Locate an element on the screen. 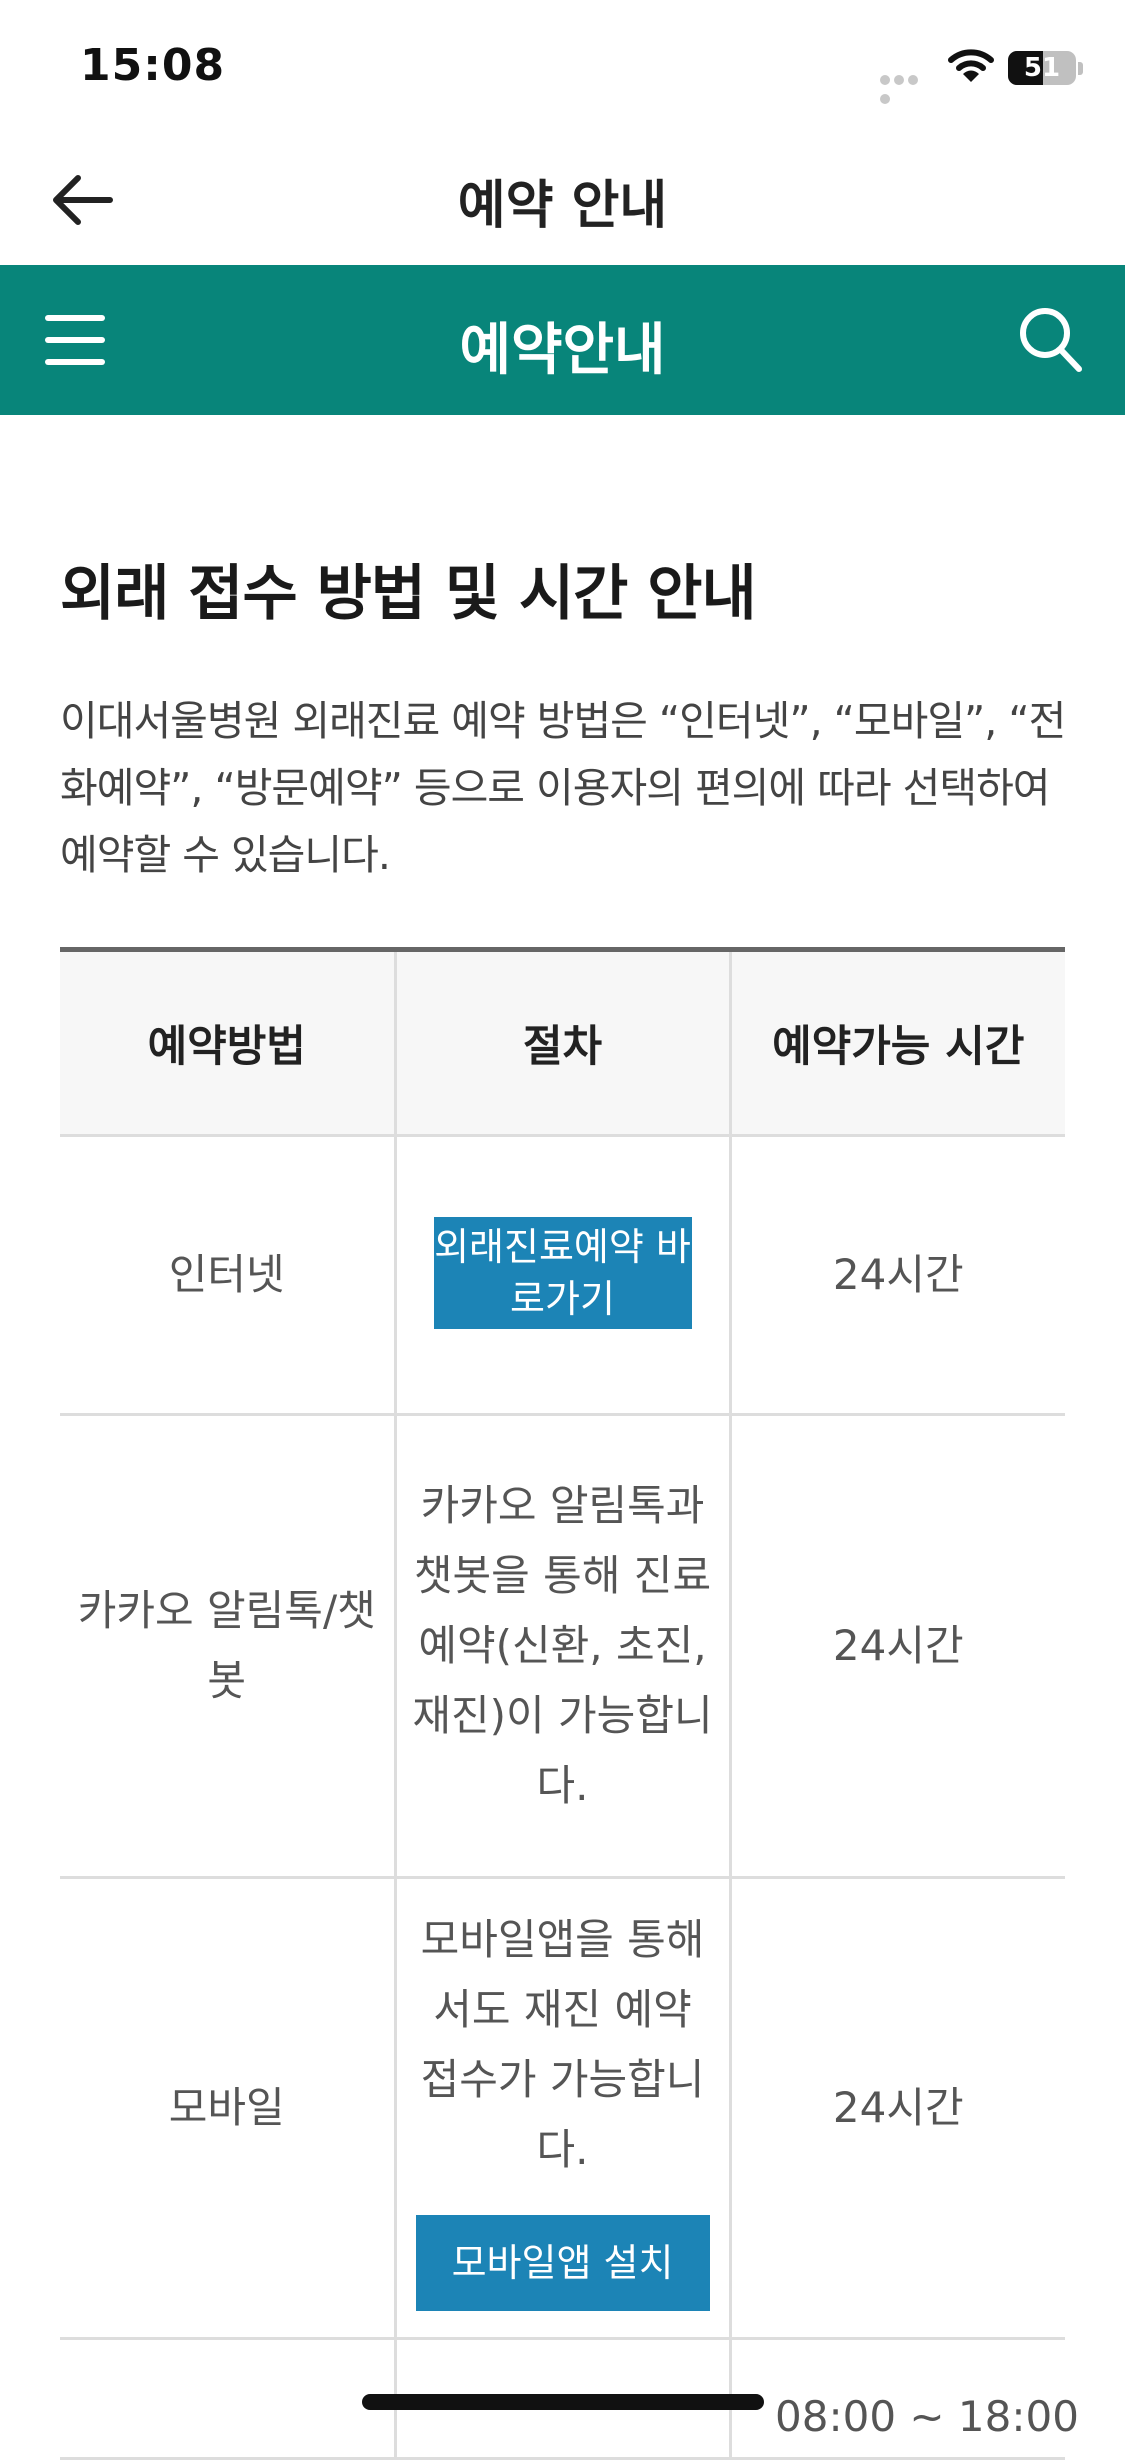 This screenshot has height=2460, width=1125. battery-level: 51 is located at coordinates (1042, 68).